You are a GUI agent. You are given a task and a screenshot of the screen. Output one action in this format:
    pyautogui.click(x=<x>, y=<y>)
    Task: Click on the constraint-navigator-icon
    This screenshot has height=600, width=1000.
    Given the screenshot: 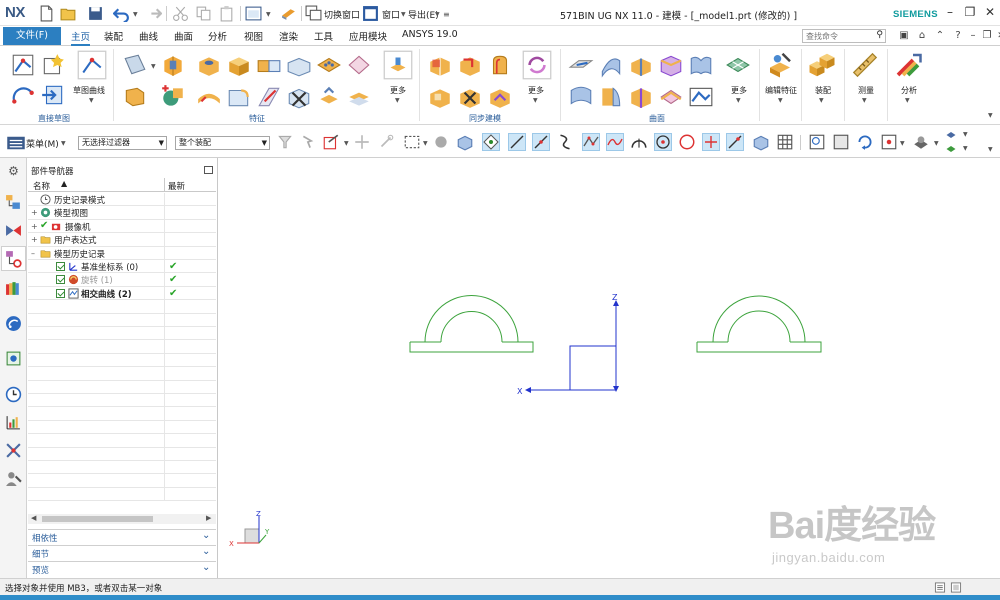 What is the action you would take?
    pyautogui.click(x=13, y=230)
    